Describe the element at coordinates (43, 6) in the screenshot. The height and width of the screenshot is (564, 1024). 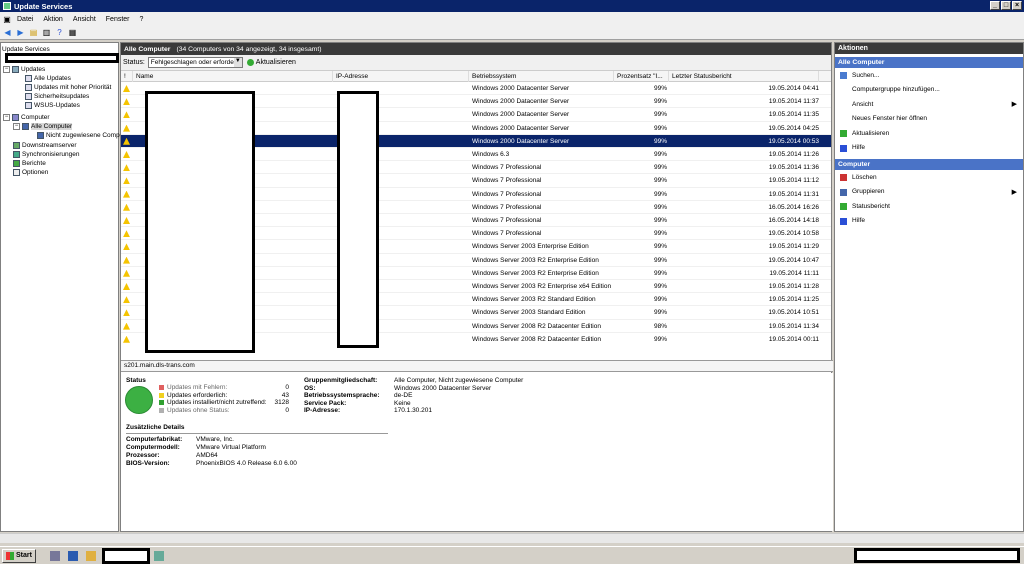
I see `window-title: Update Services` at that location.